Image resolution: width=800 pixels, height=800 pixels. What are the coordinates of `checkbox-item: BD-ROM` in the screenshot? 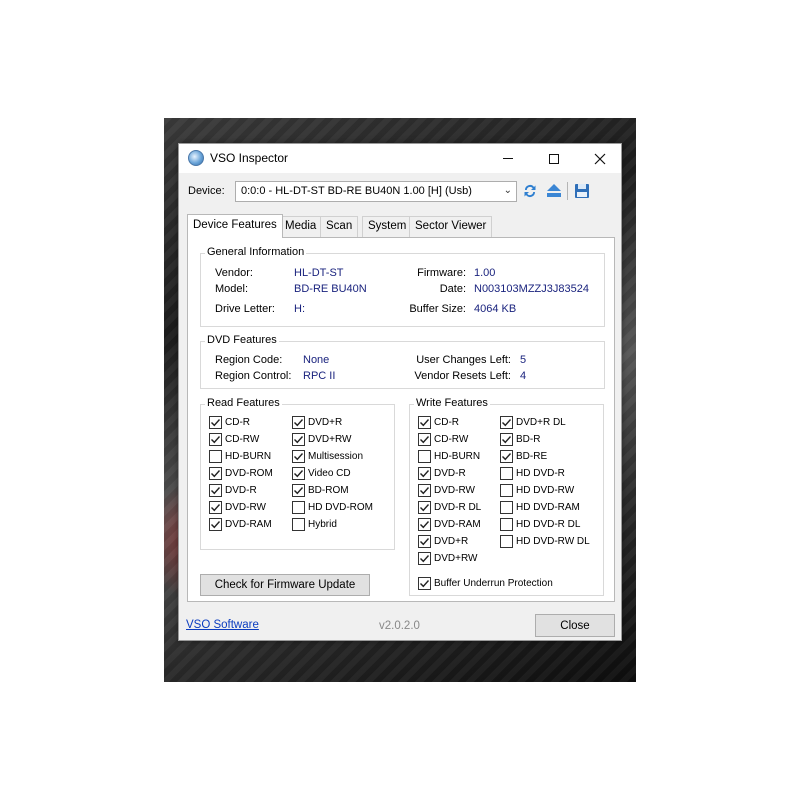 It's located at (320, 490).